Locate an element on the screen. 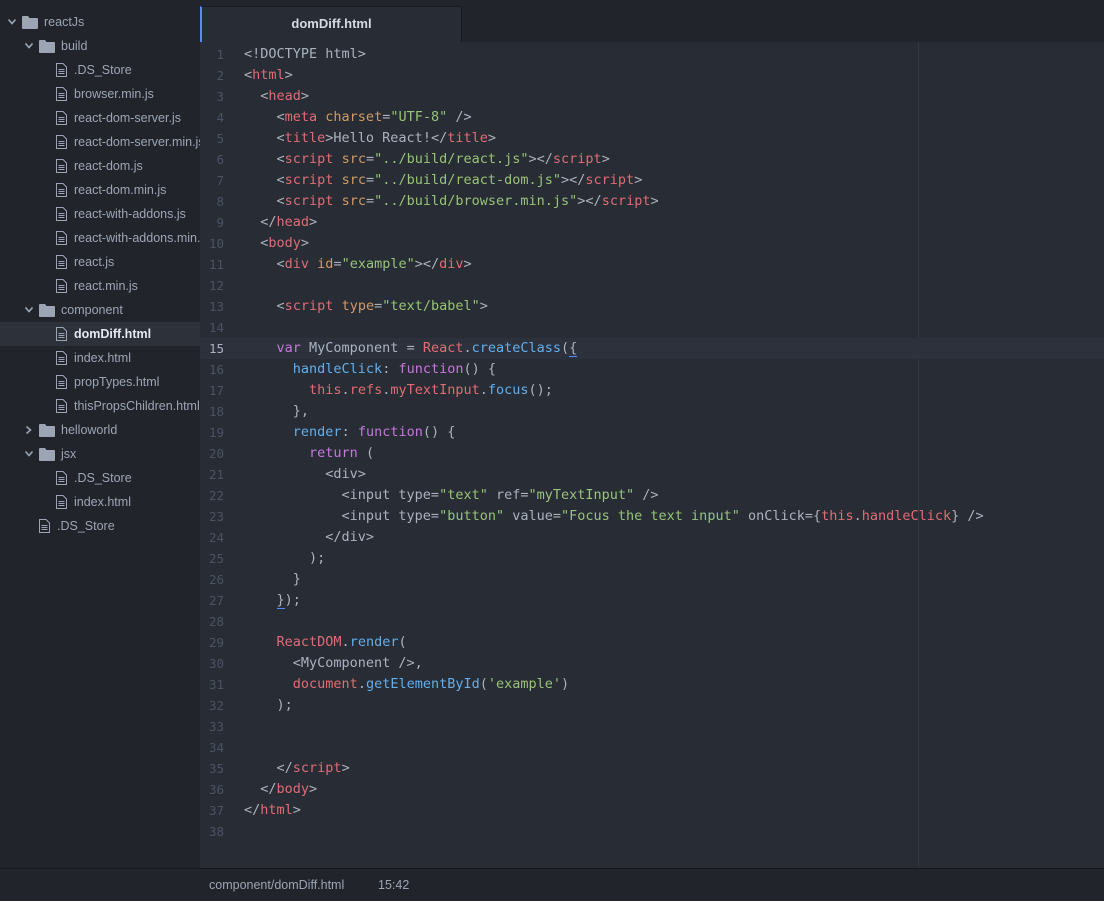 The width and height of the screenshot is (1104, 901). tree-folder-build: build is located at coordinates (100, 46).